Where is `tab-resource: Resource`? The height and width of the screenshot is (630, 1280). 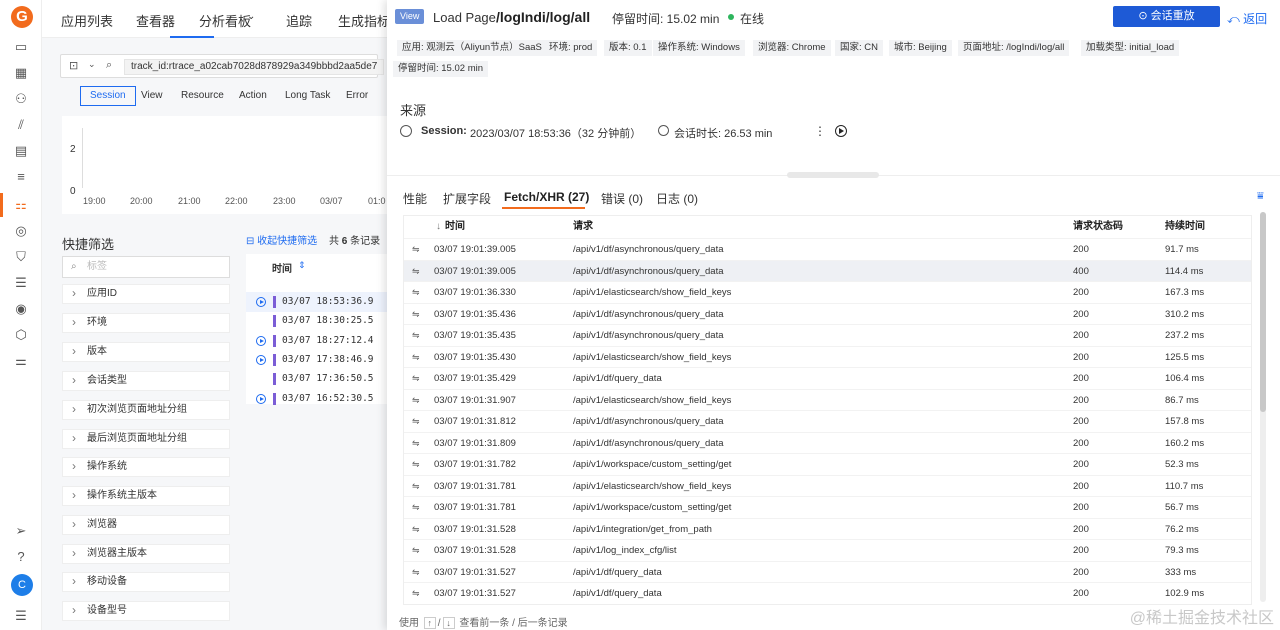
tab-resource: Resource is located at coordinates (202, 96).